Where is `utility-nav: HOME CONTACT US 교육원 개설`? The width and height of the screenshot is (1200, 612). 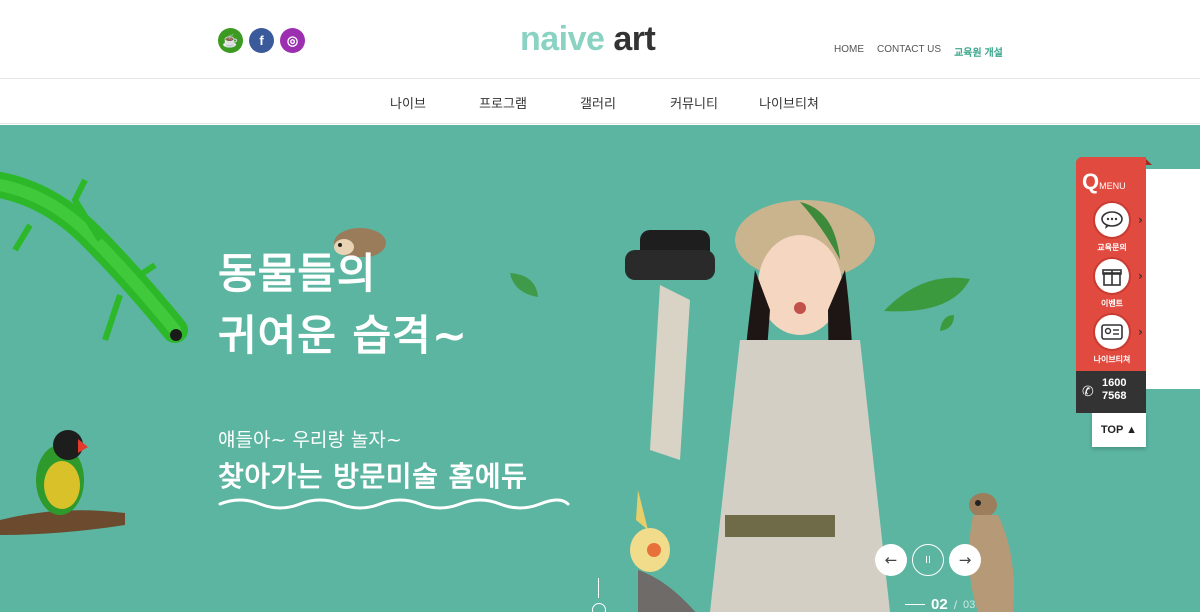 utility-nav: HOME CONTACT US 교육원 개설 is located at coordinates (918, 51).